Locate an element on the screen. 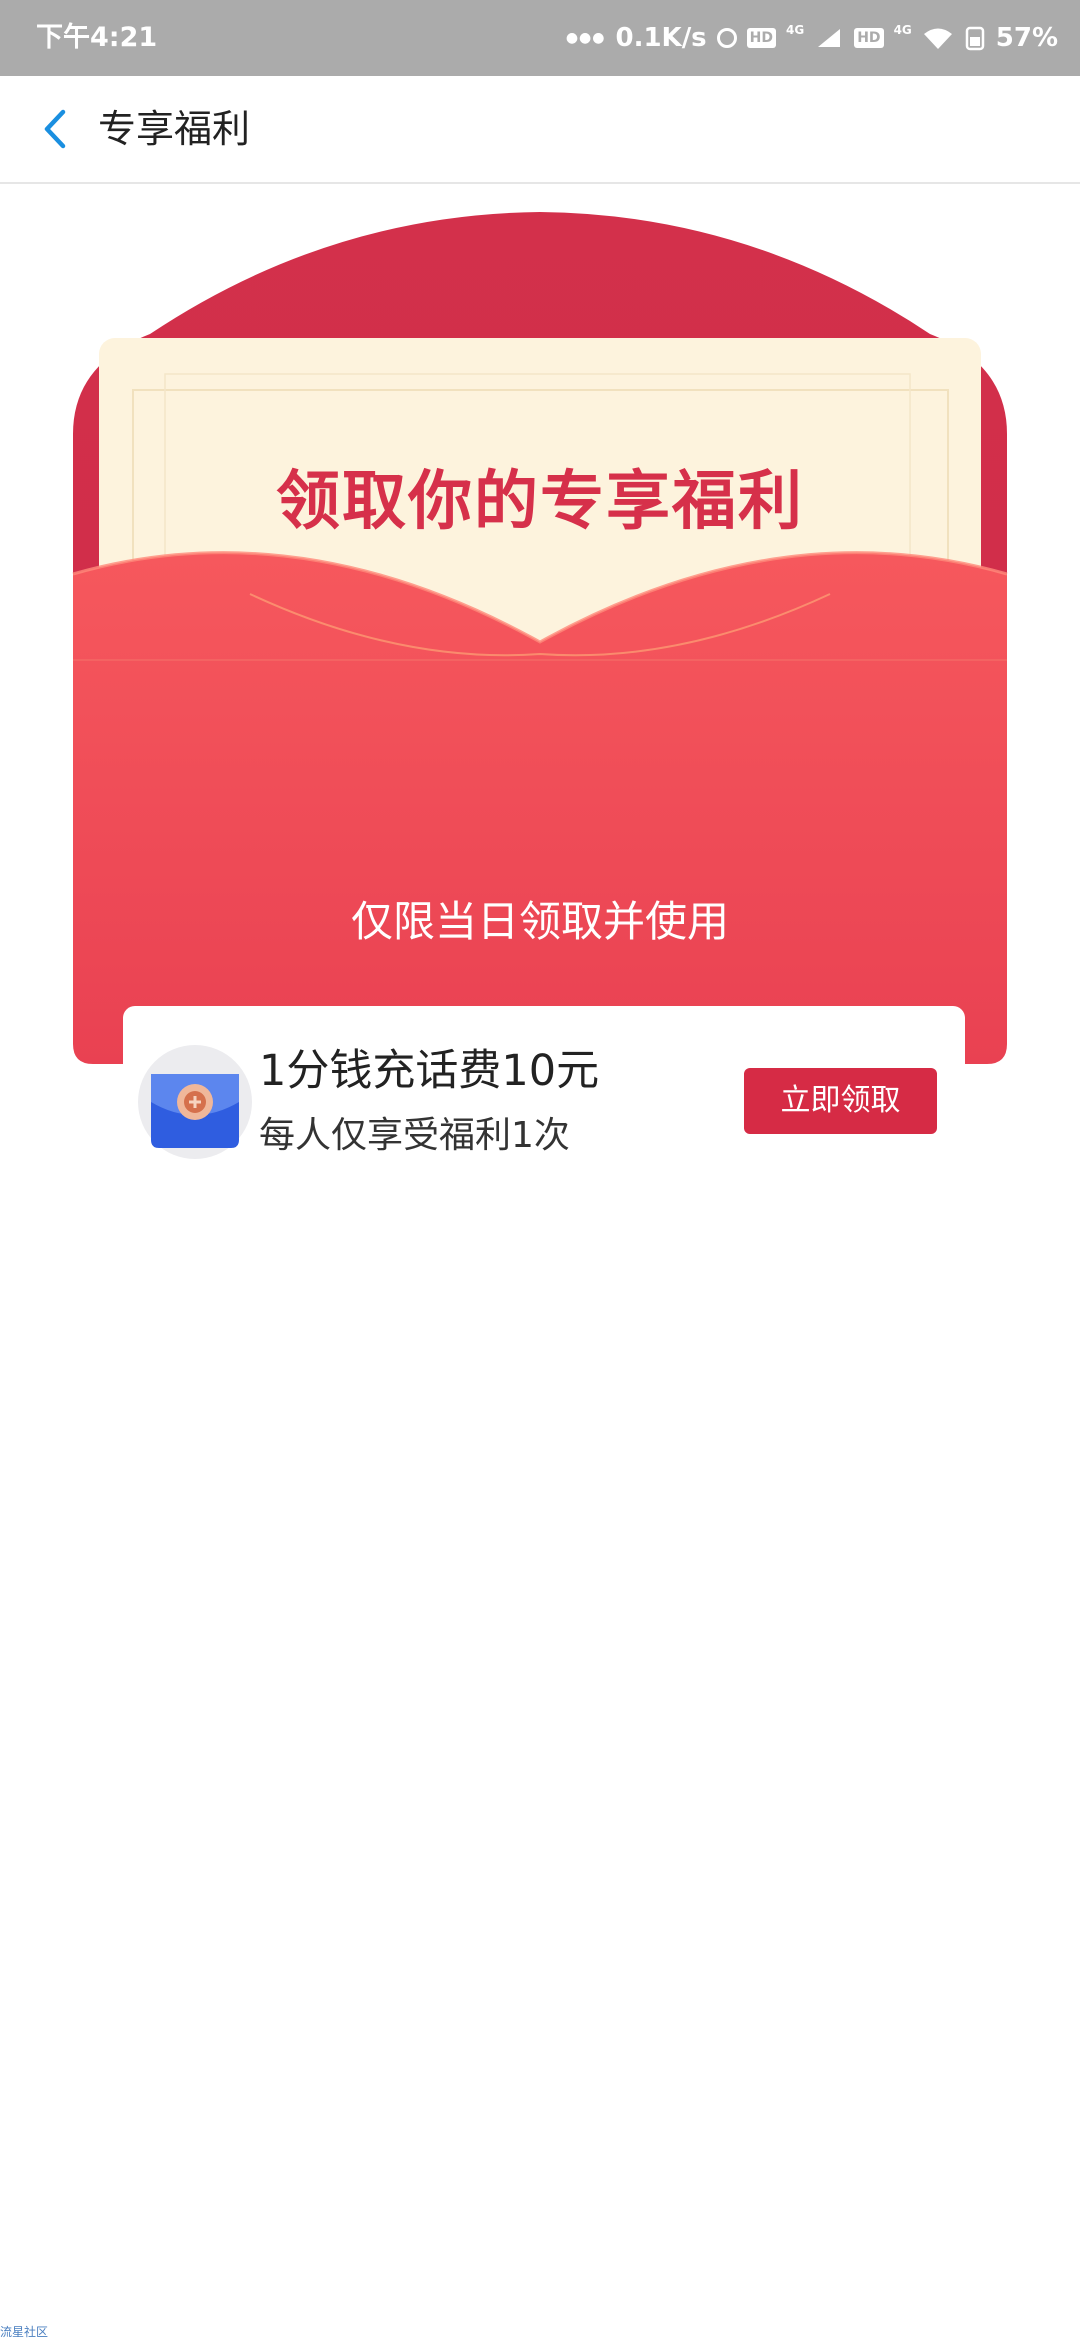 This screenshot has width=1080, height=2340. chevron-left-icon is located at coordinates (55, 129).